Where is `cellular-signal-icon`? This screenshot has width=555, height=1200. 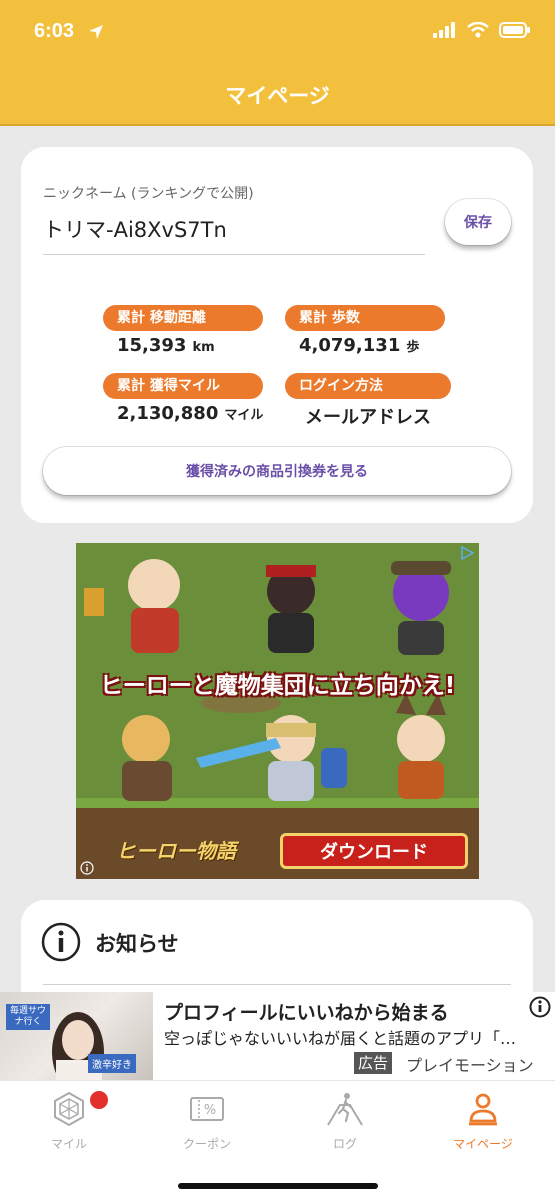 cellular-signal-icon is located at coordinates (444, 30).